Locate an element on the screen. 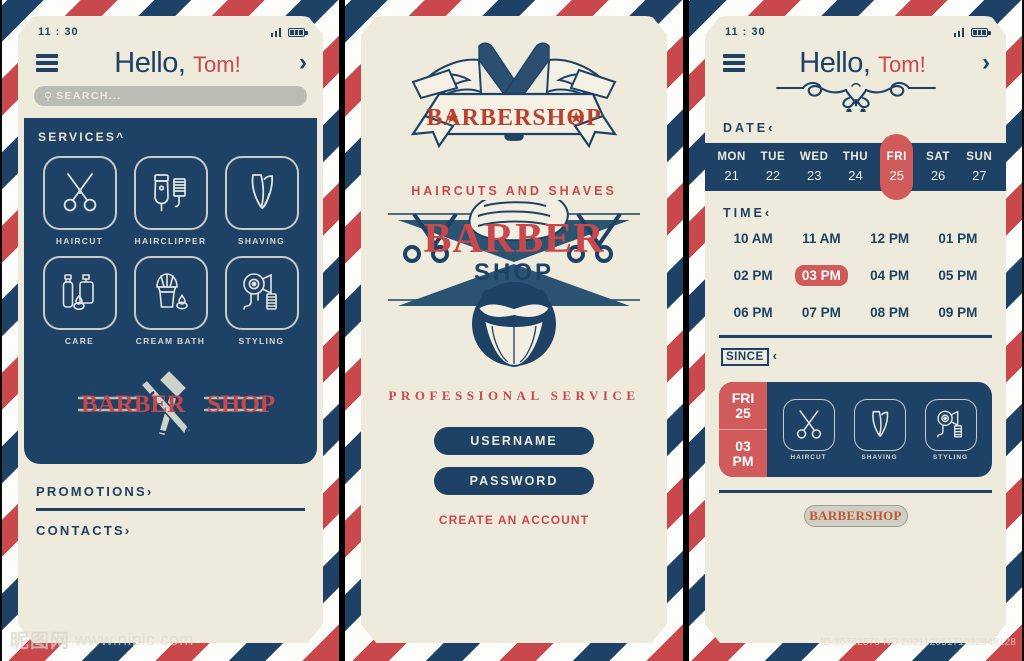  service-haircut: HAIRCUT is located at coordinates (79, 201).